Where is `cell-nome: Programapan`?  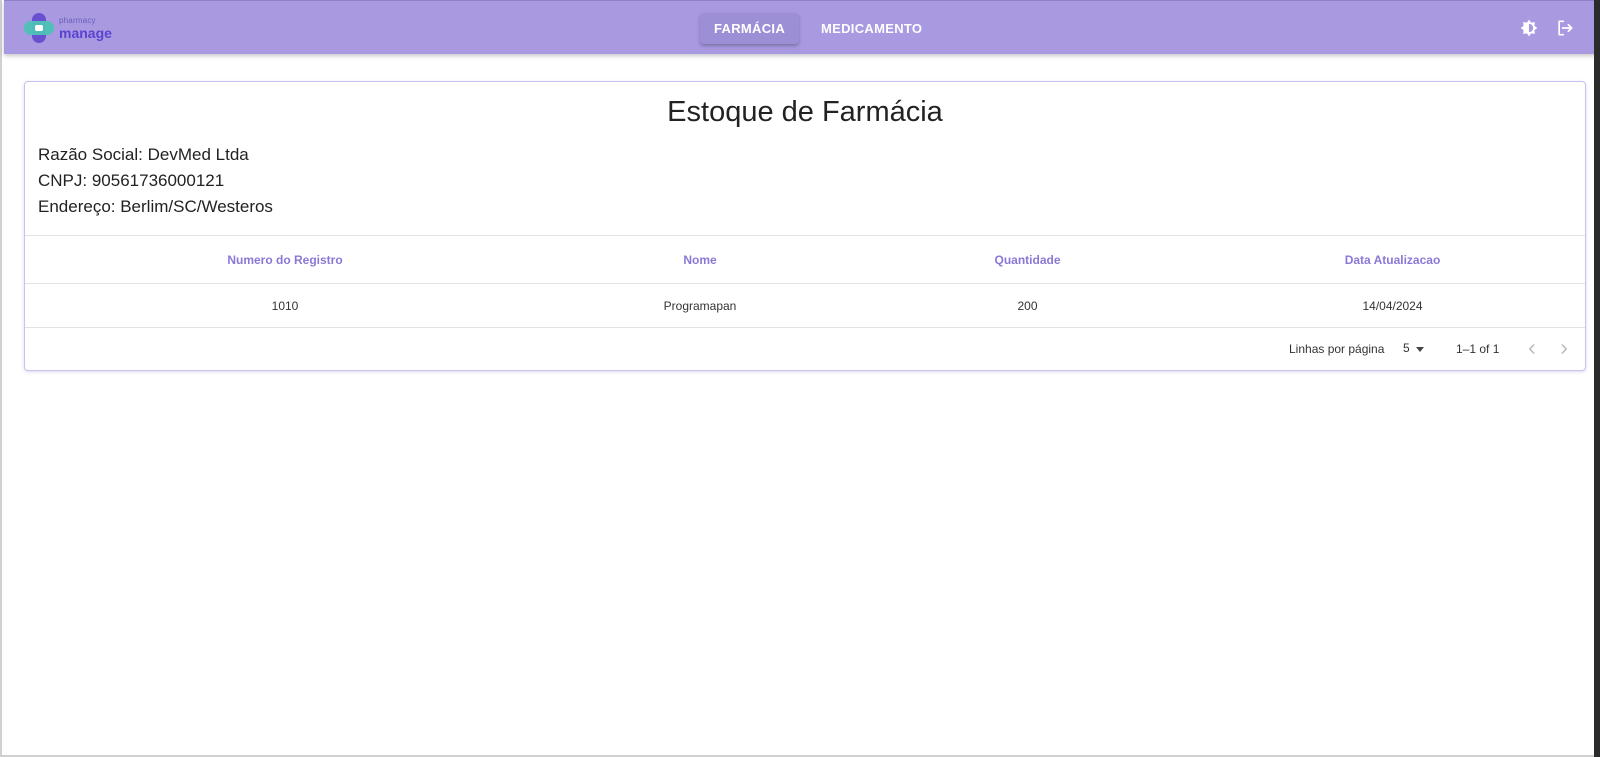
cell-nome: Programapan is located at coordinates (700, 305).